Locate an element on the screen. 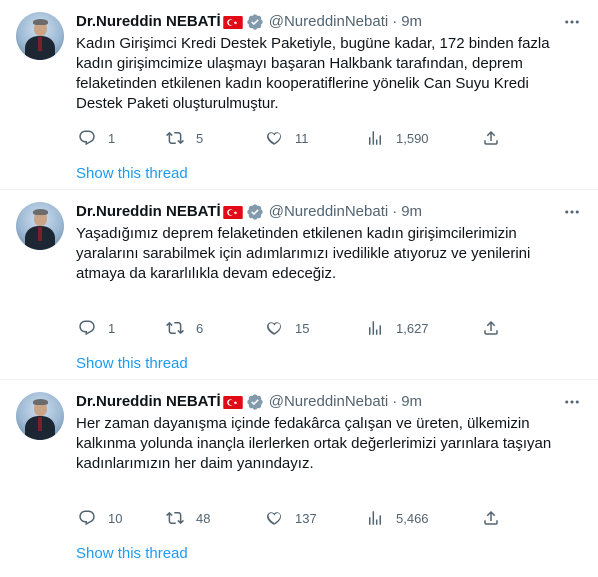 The width and height of the screenshot is (598, 577). views-count: 1,627 is located at coordinates (412, 328).